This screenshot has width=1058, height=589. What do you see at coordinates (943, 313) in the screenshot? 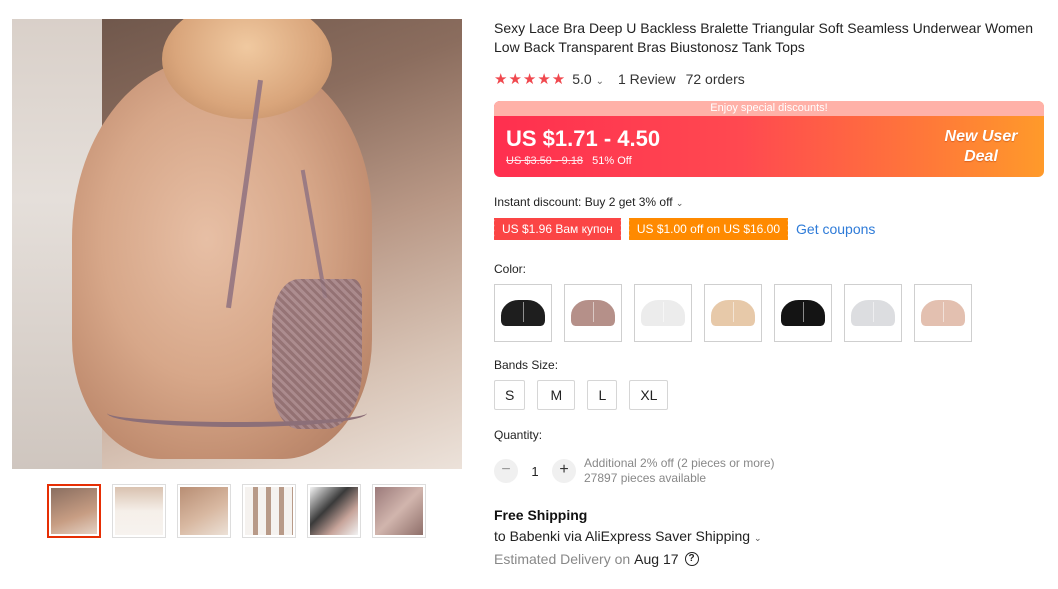
I see `color-option-skin` at bounding box center [943, 313].